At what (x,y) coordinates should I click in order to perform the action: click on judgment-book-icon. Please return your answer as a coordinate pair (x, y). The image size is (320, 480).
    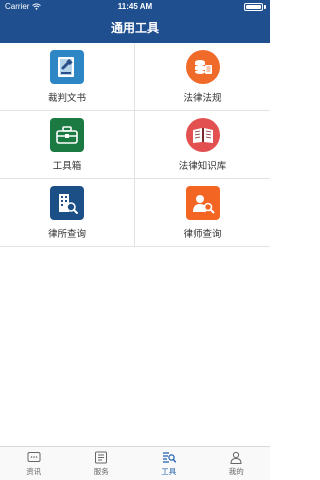
    Looking at the image, I should click on (67, 67).